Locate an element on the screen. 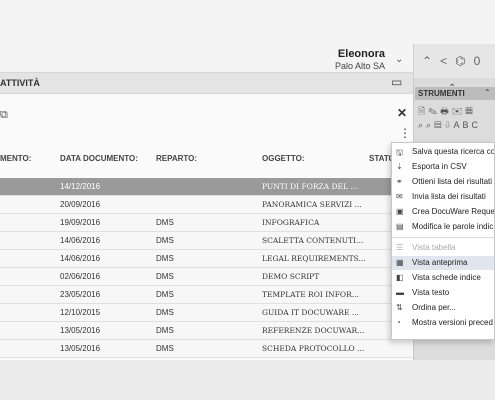  cell-subject: INFOGRAFICA is located at coordinates (291, 222).